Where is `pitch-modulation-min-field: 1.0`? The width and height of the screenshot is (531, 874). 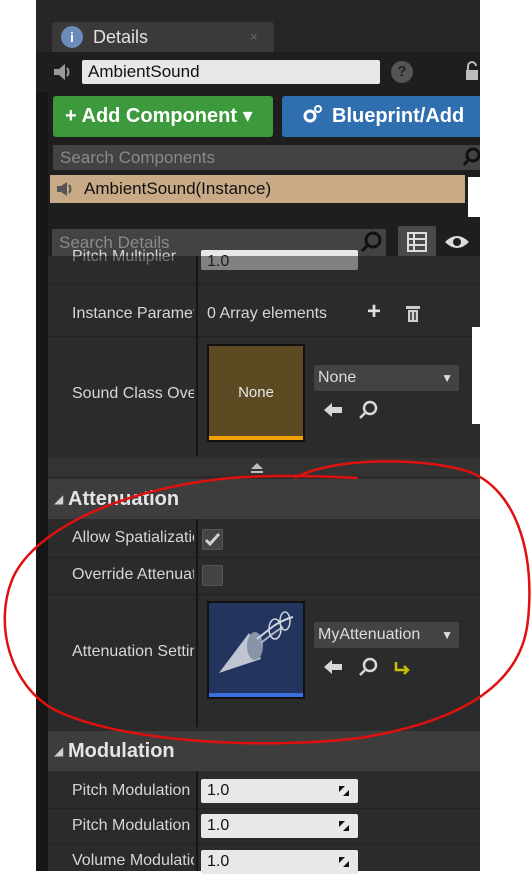
pitch-modulation-min-field: 1.0 is located at coordinates (279, 791).